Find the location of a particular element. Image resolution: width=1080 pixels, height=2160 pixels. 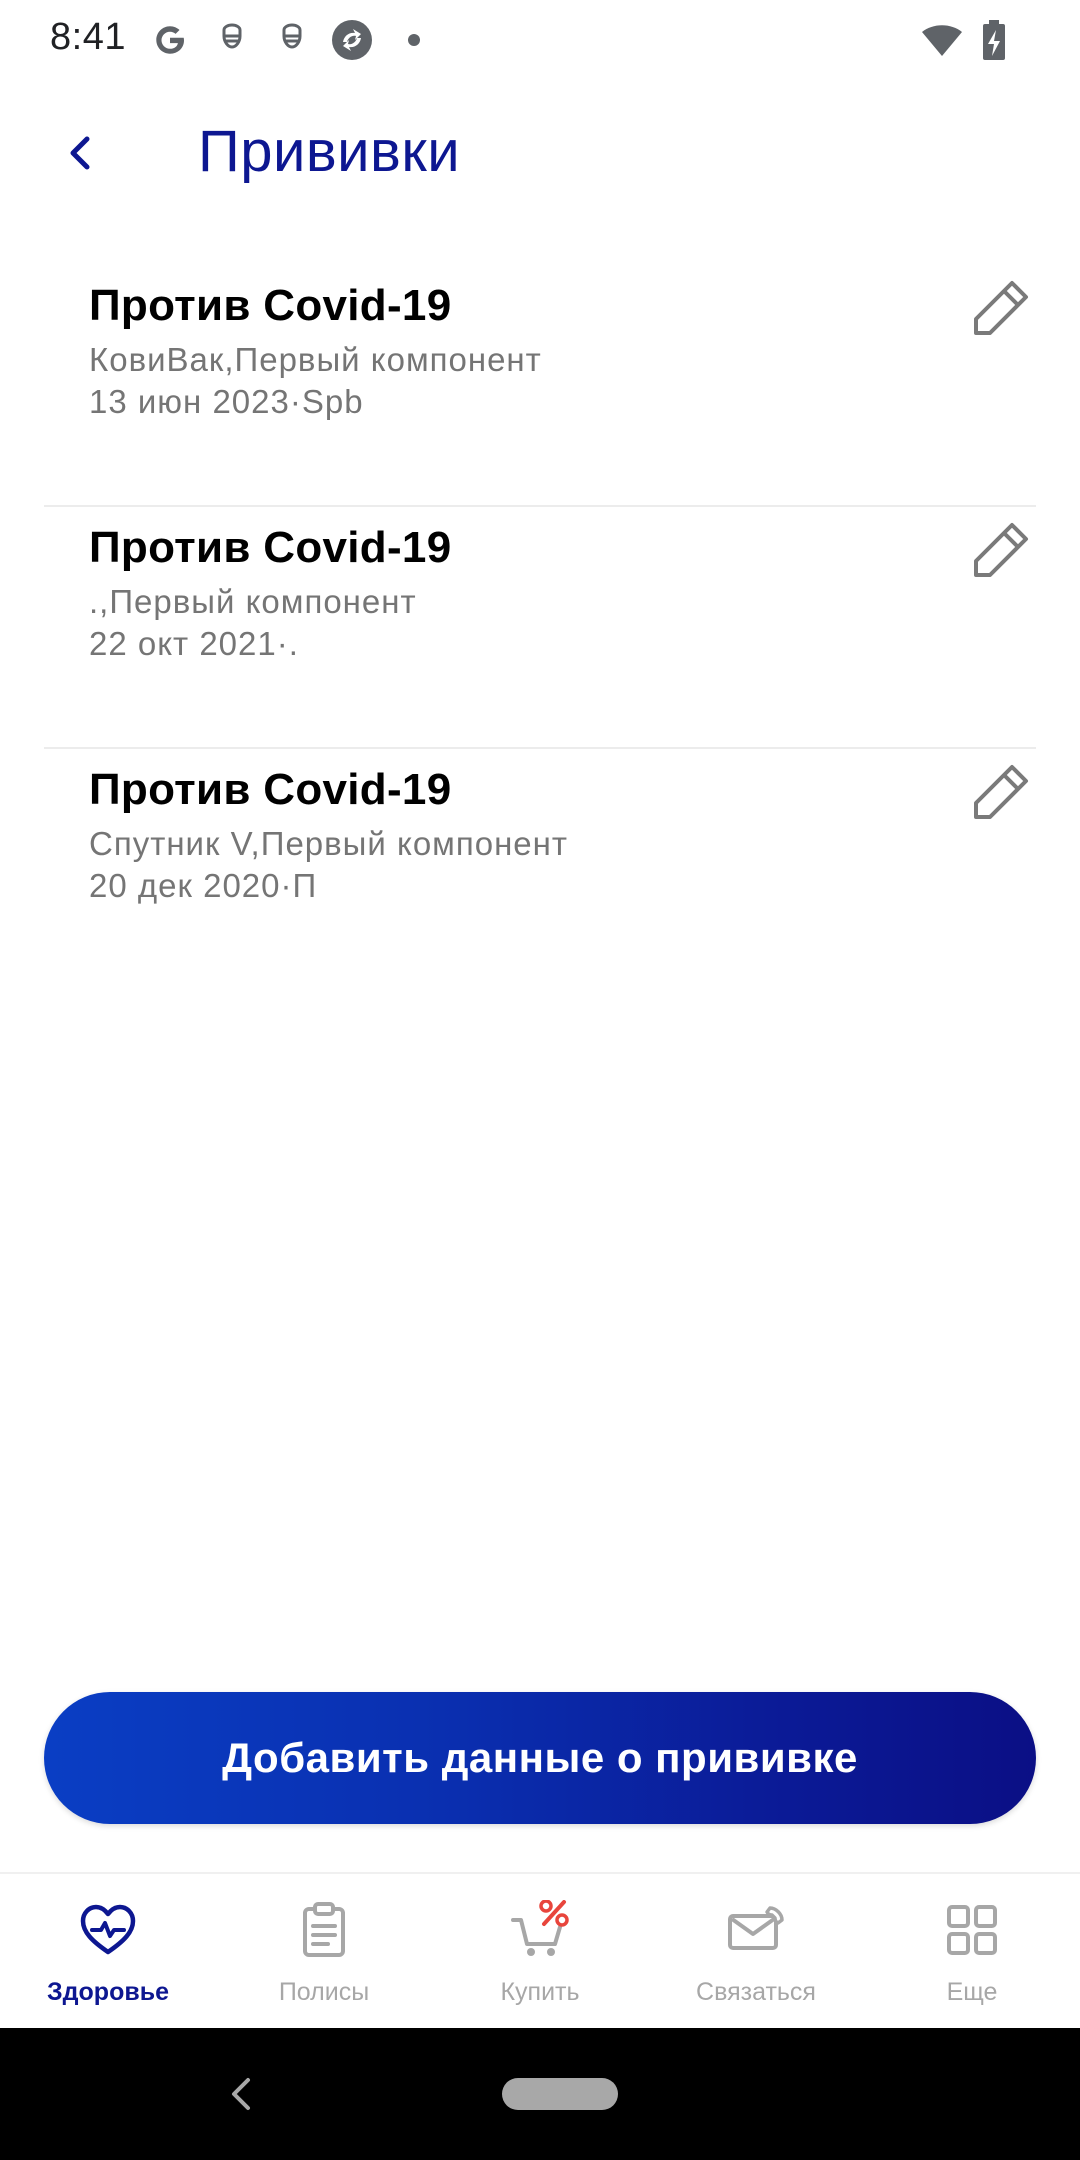

nav-label: Полисы is located at coordinates (324, 1992).